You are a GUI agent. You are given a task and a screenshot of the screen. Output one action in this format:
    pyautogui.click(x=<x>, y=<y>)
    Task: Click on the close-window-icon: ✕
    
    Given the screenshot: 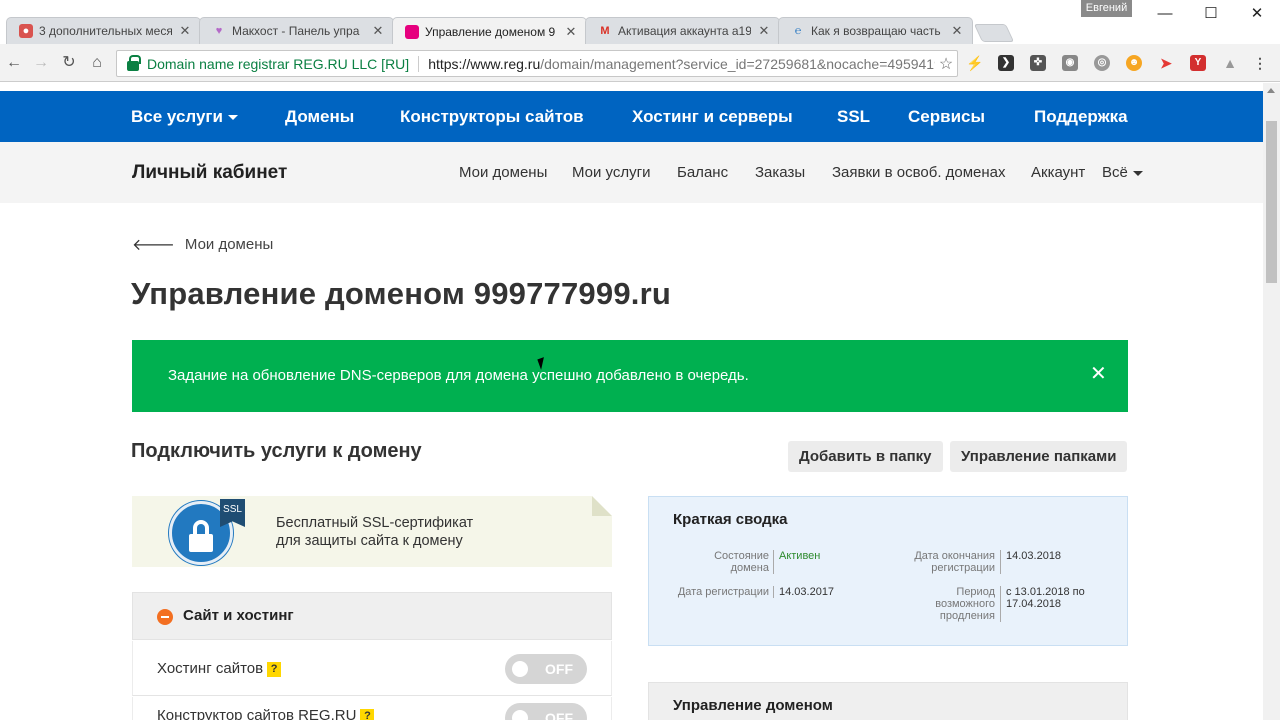 What is the action you would take?
    pyautogui.click(x=1257, y=13)
    